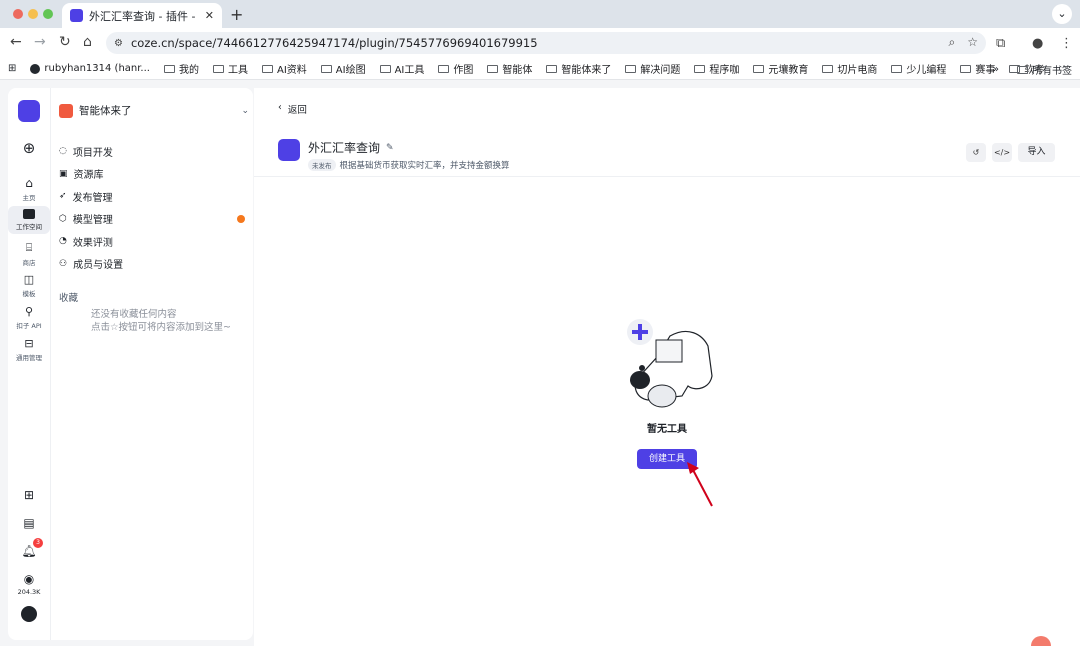 The image size is (1080, 646). What do you see at coordinates (29, 548) in the screenshot?
I see `rail-notifications-button: 🔔︎ 3` at bounding box center [29, 548].